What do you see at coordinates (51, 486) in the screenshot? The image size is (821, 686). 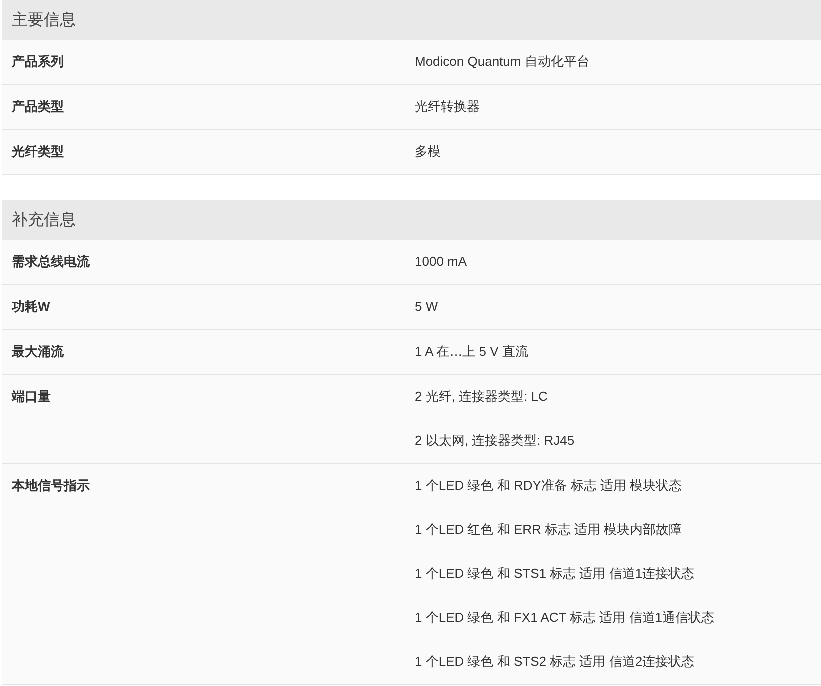 I see `spec-label: 本地信号指示` at bounding box center [51, 486].